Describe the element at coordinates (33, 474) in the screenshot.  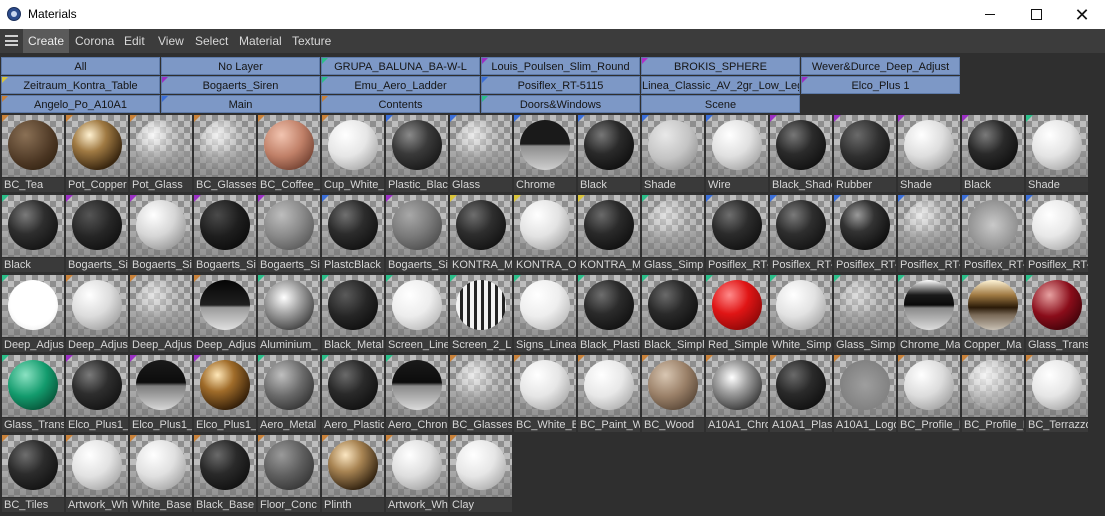
I see `material-tile: BC_Tiles` at that location.